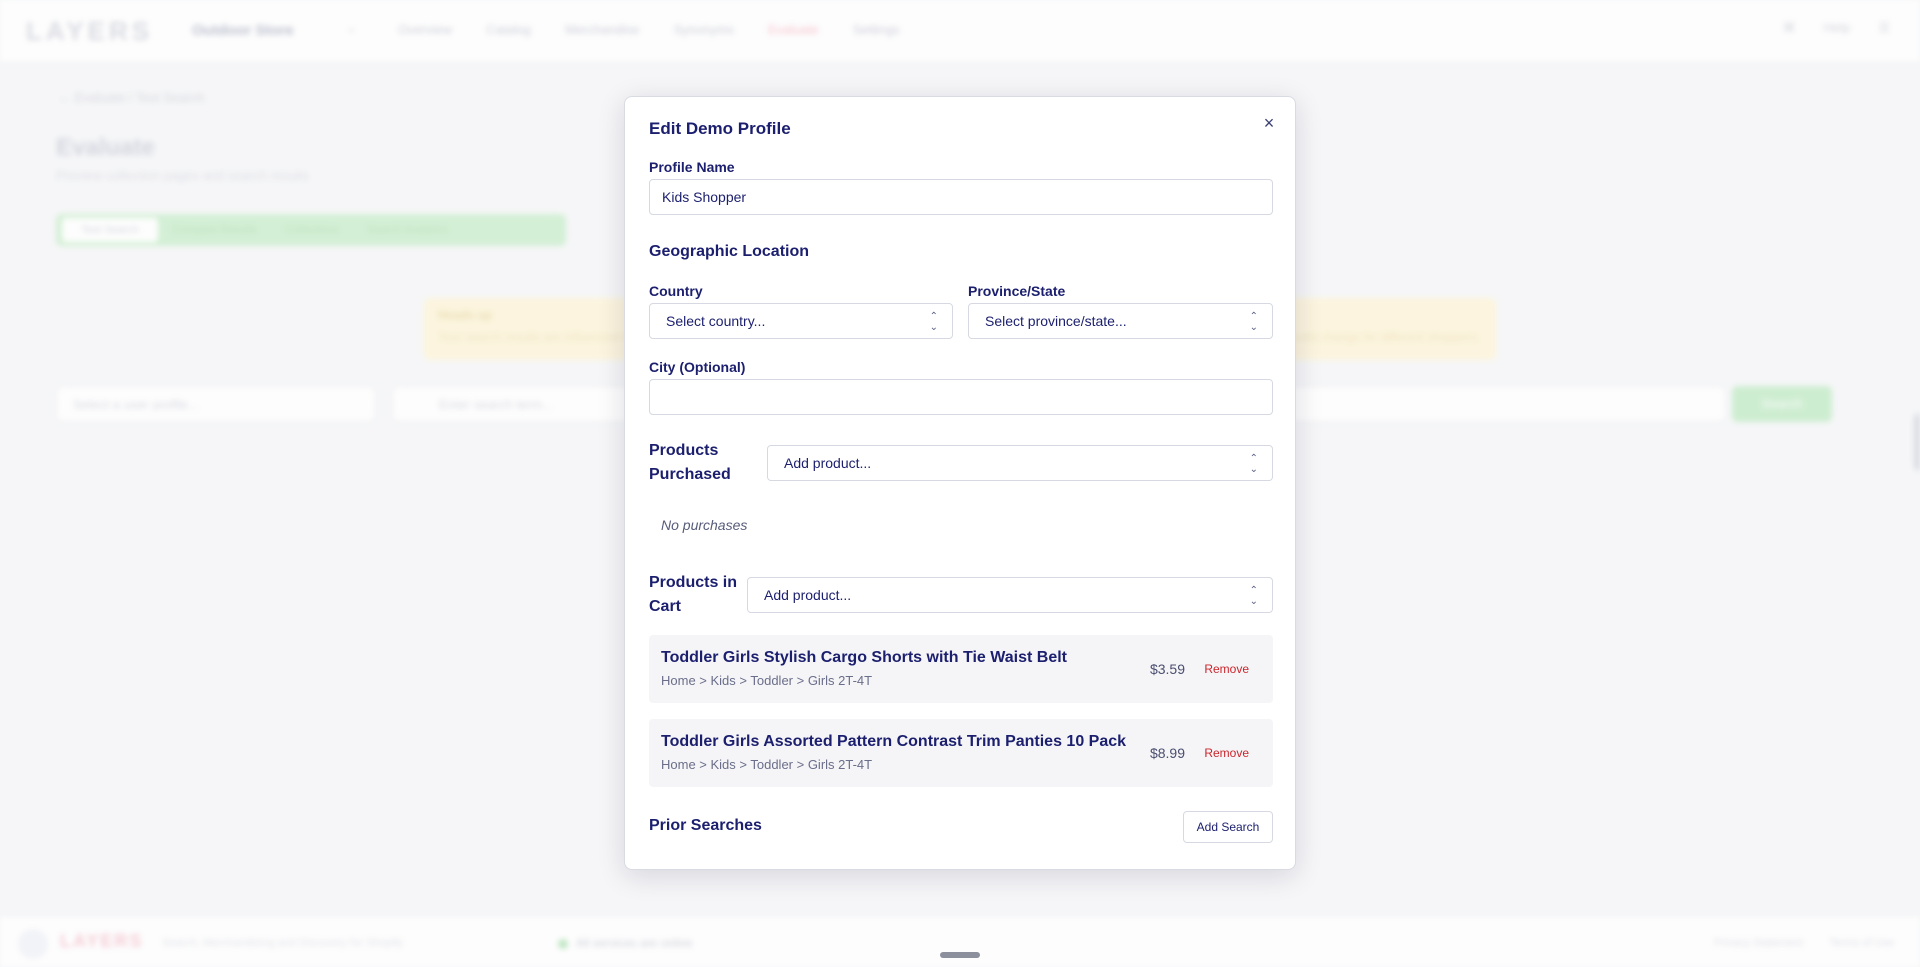 This screenshot has width=1920, height=967. I want to click on city-input, so click(961, 397).